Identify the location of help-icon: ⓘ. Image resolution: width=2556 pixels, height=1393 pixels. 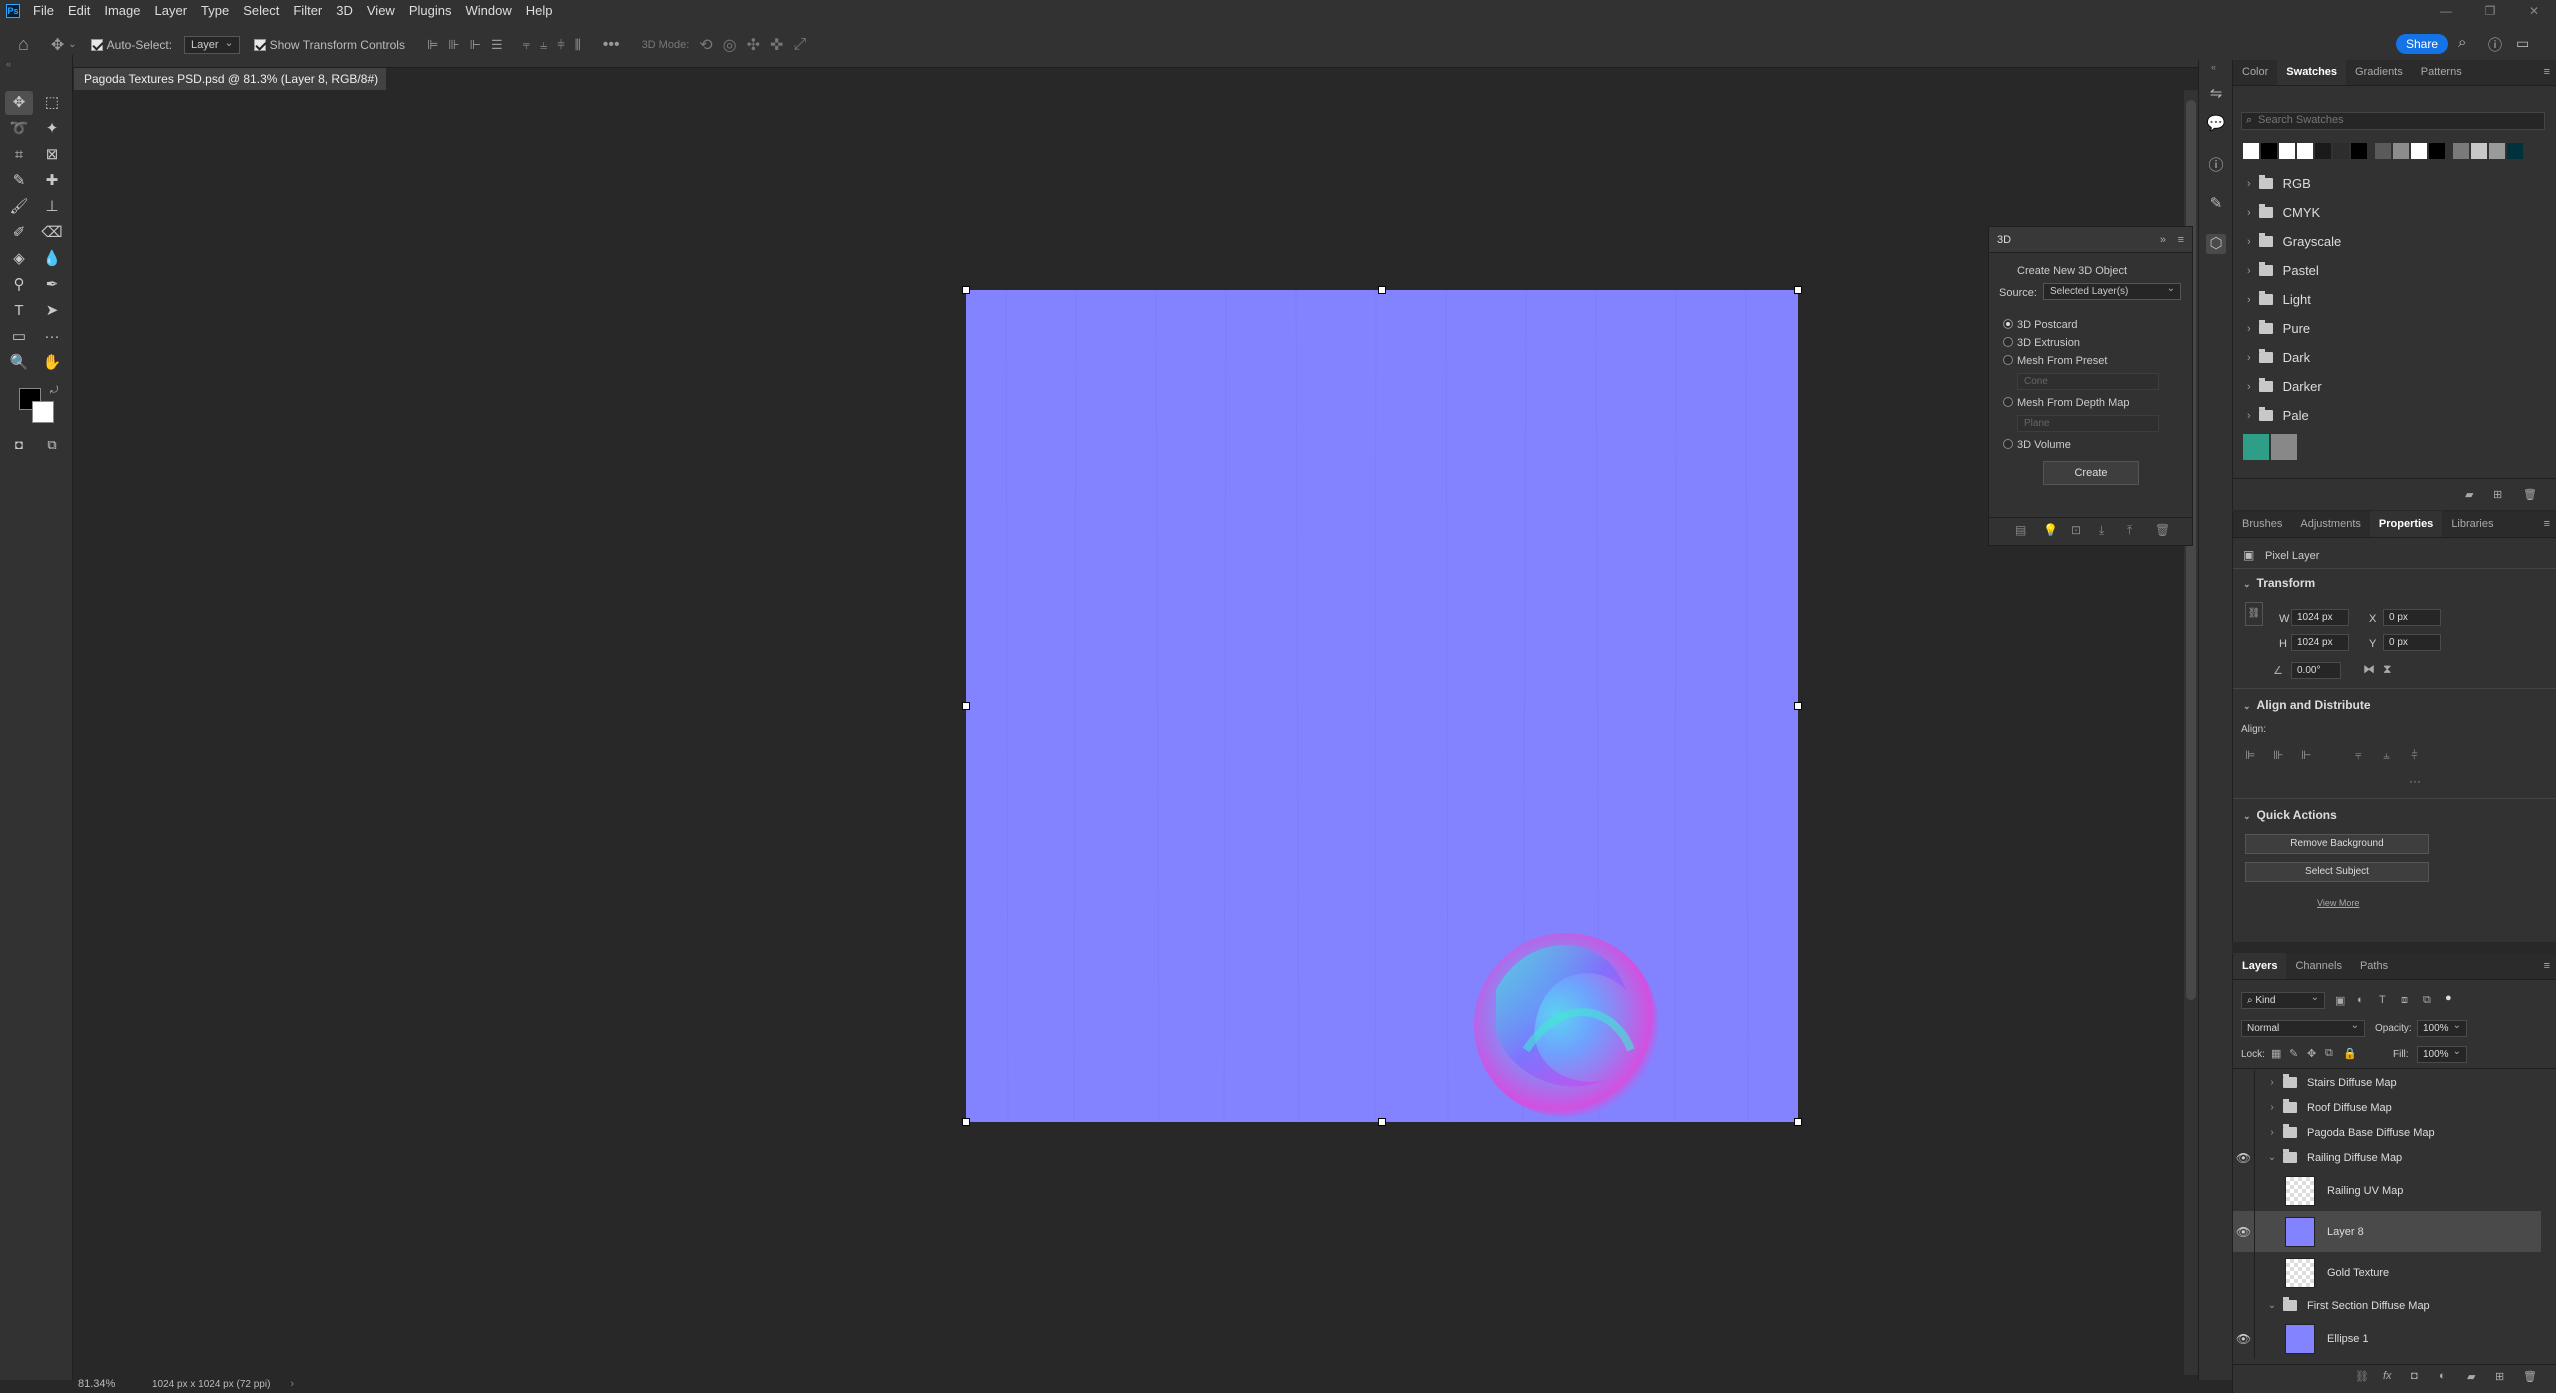
(2495, 45).